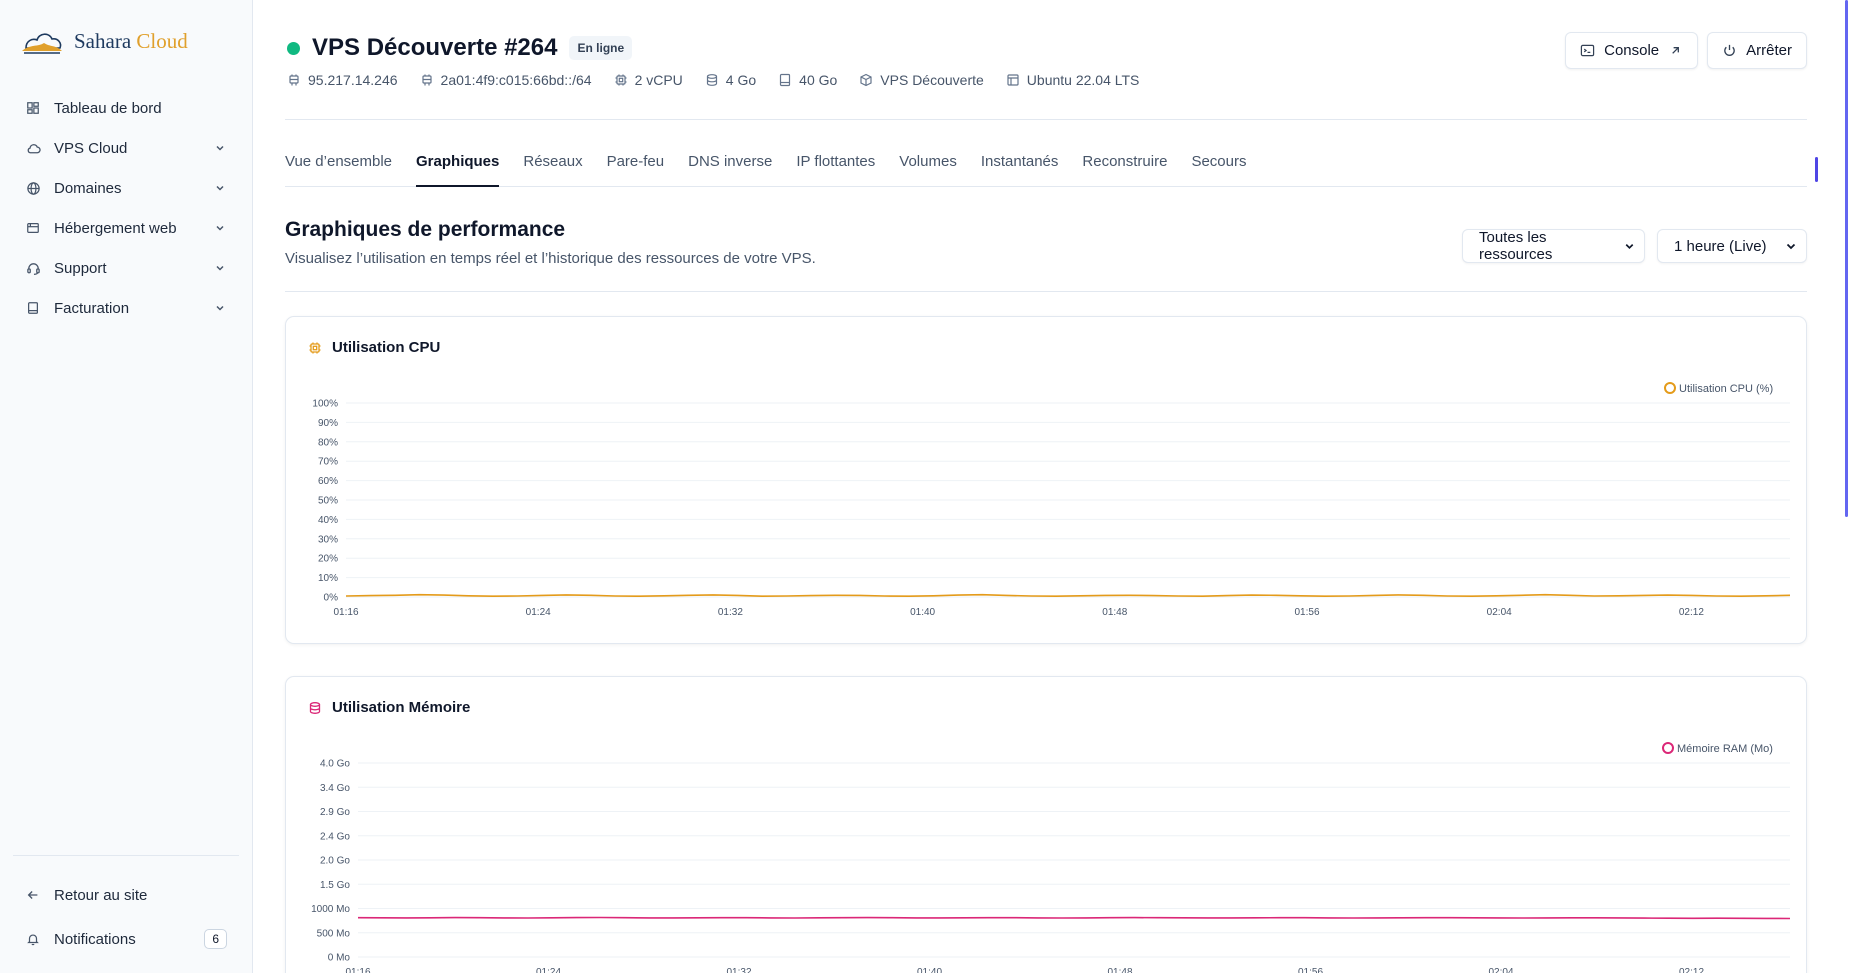  I want to click on os-icon, so click(1013, 80).